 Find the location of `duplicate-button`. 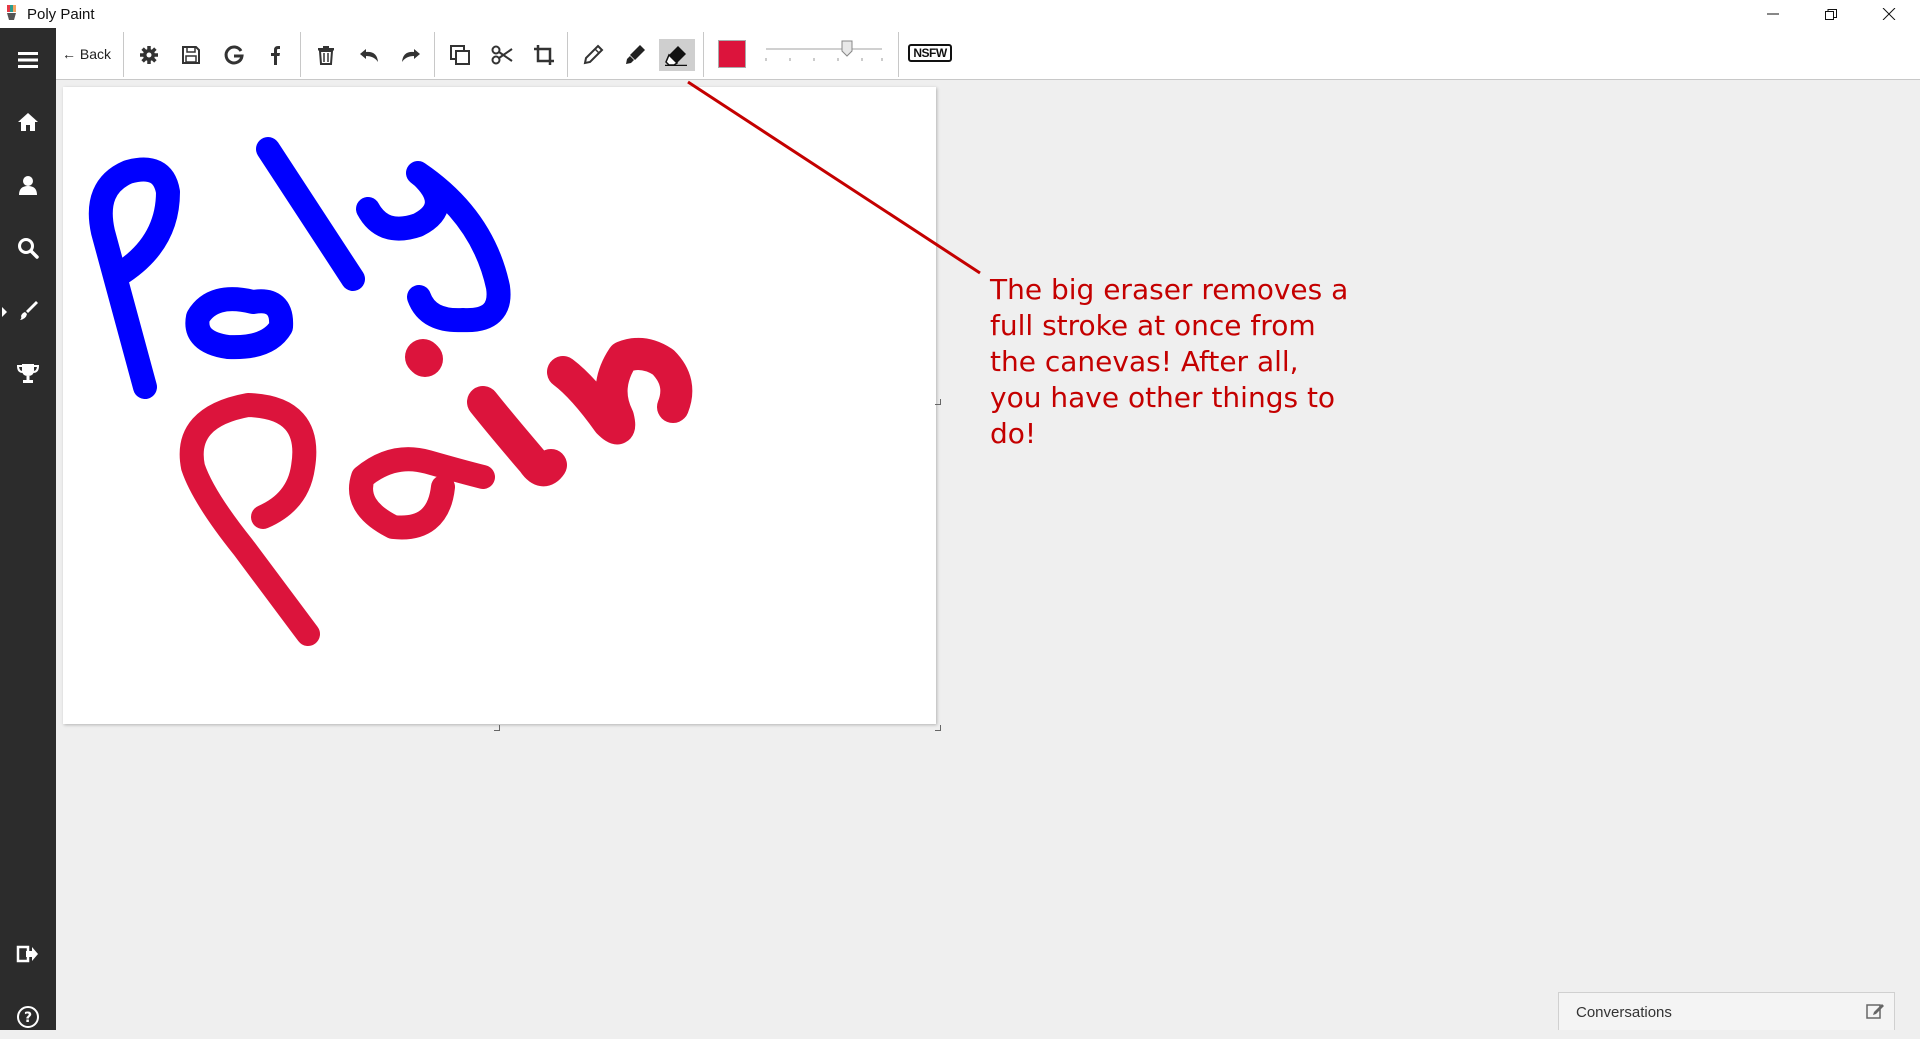

duplicate-button is located at coordinates (460, 55).